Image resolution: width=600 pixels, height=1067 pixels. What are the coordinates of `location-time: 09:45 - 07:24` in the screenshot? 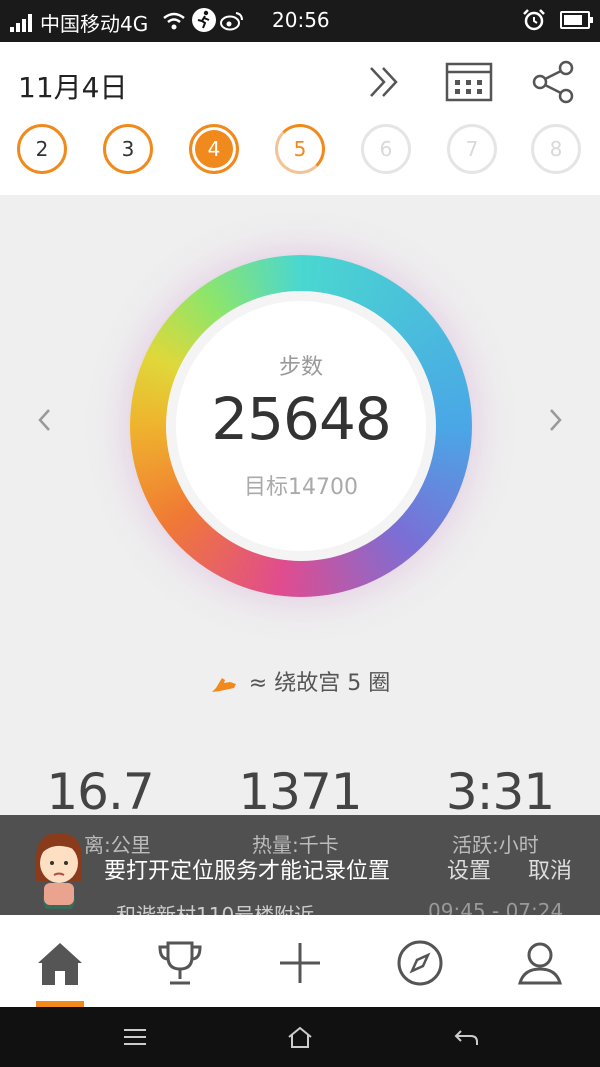 It's located at (496, 907).